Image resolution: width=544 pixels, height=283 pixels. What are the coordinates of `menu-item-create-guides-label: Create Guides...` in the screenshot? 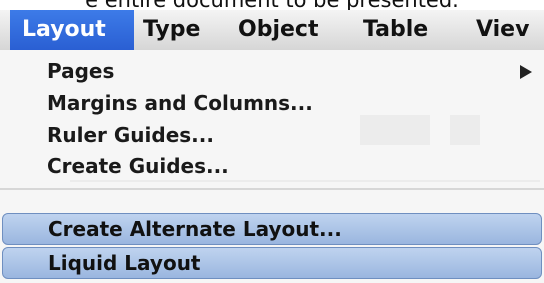 It's located at (138, 166).